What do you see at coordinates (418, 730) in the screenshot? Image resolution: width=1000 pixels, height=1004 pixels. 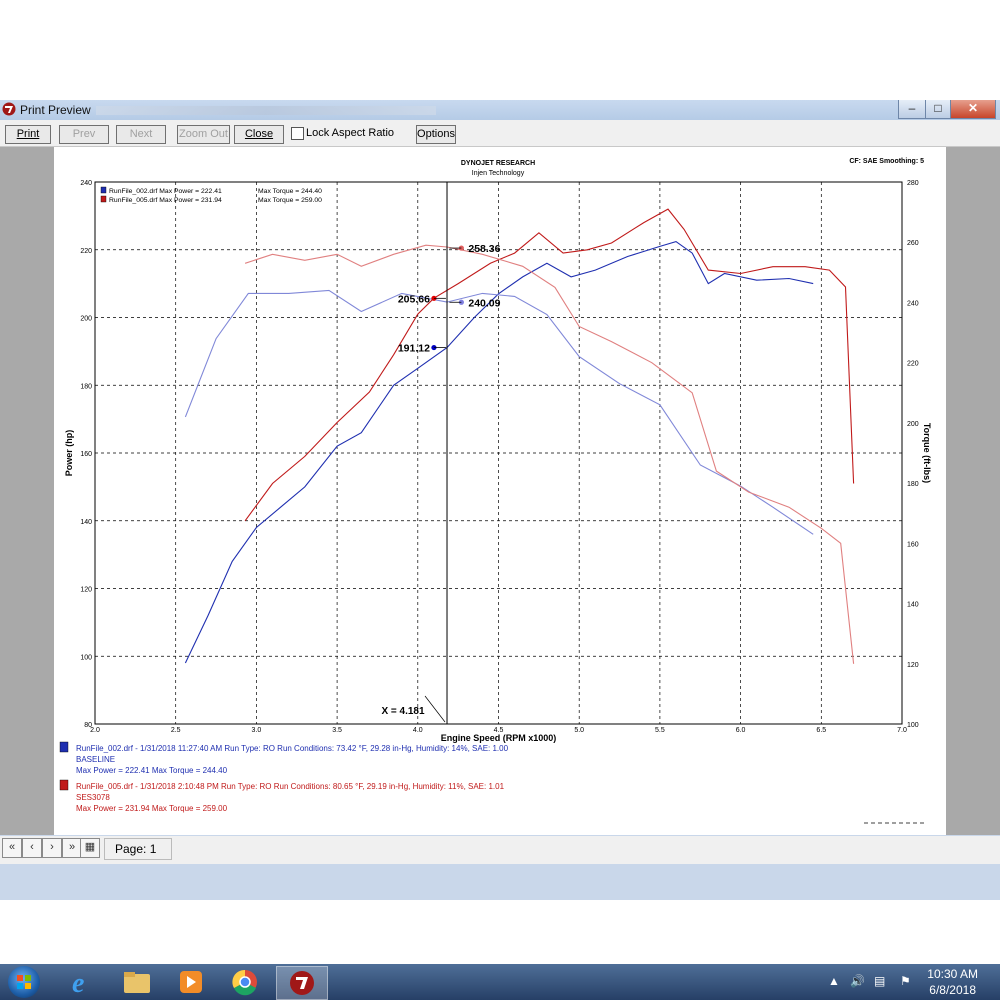 I see `x-tick-label: 4.0` at bounding box center [418, 730].